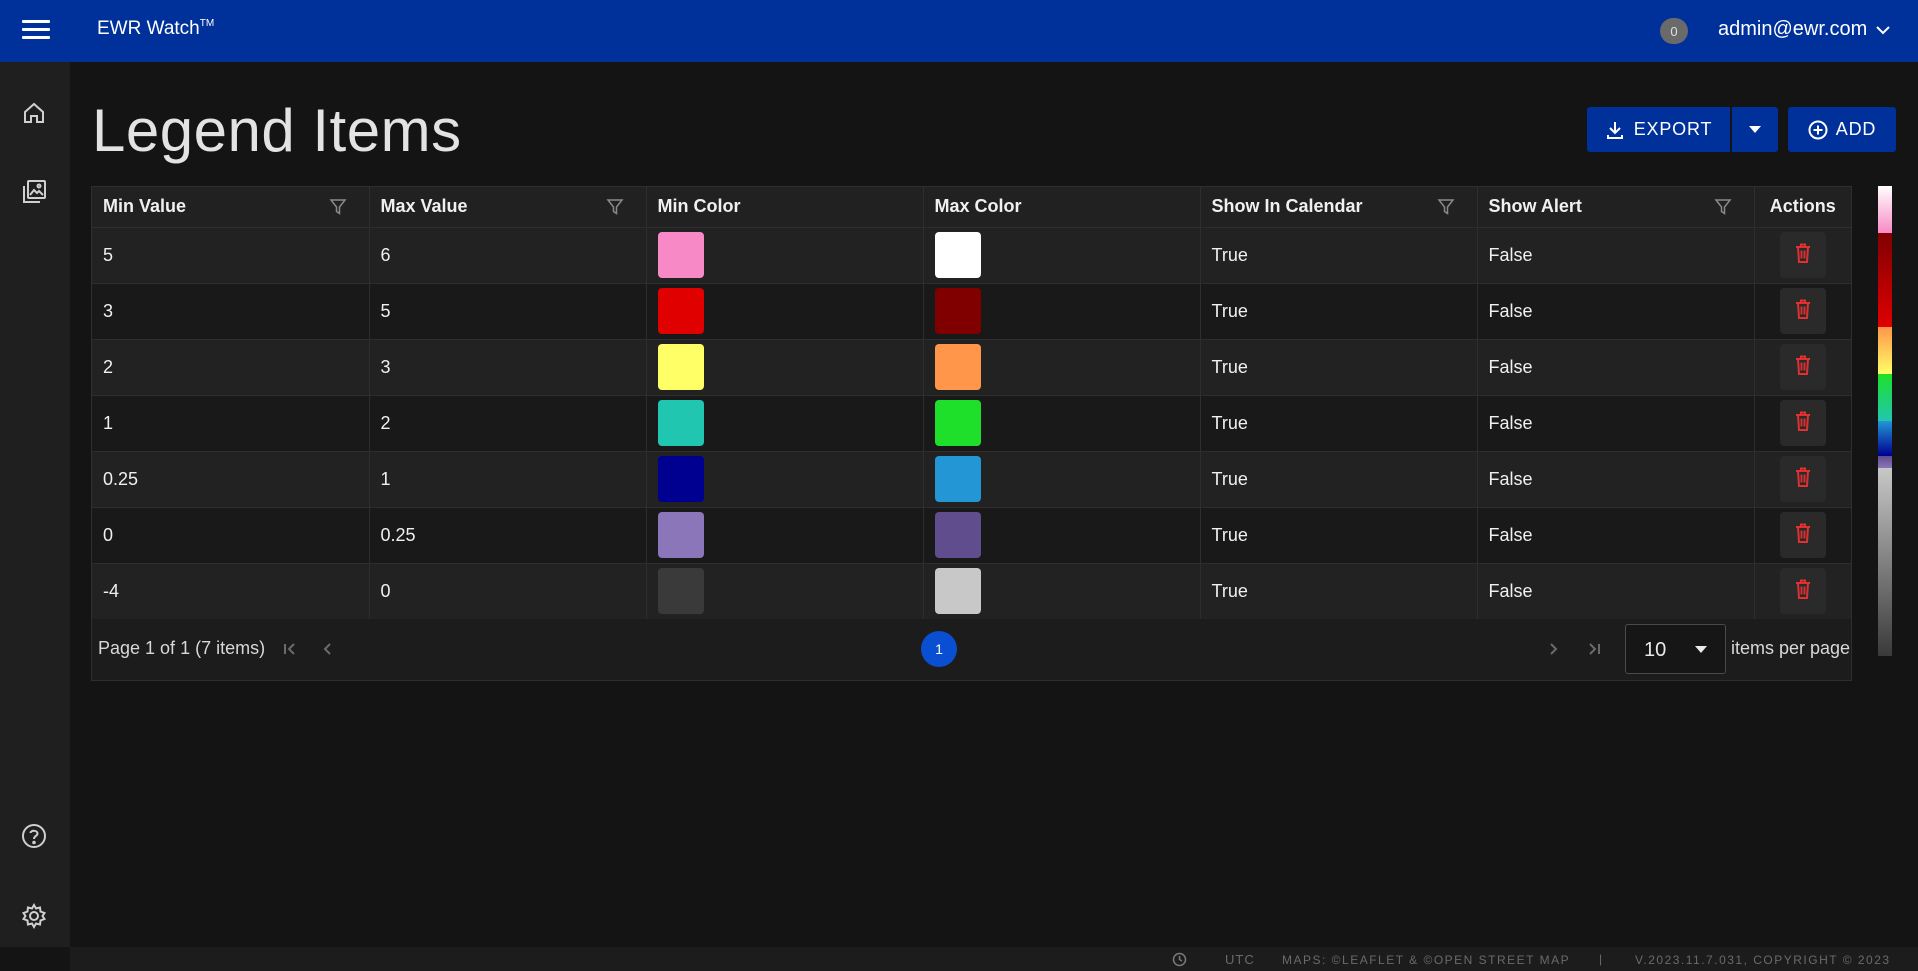 The image size is (1918, 971). What do you see at coordinates (785, 207) in the screenshot?
I see `column-header-min-color: Min Color` at bounding box center [785, 207].